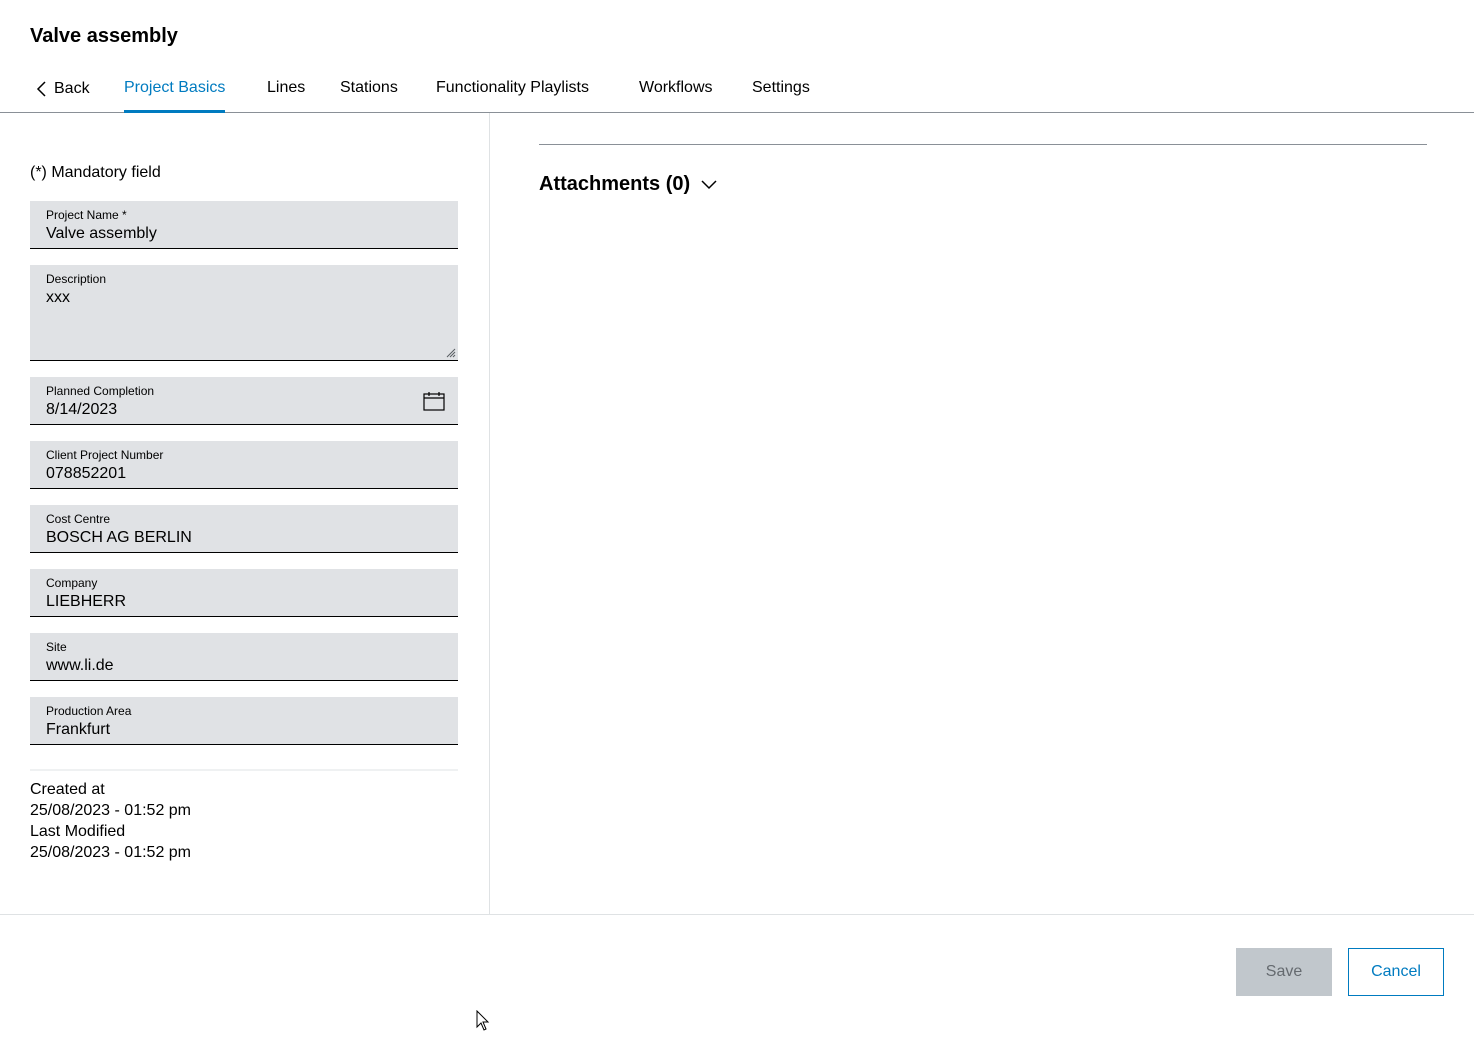 Image resolution: width=1474 pixels, height=1048 pixels. What do you see at coordinates (76, 279) in the screenshot?
I see `description-label: Description` at bounding box center [76, 279].